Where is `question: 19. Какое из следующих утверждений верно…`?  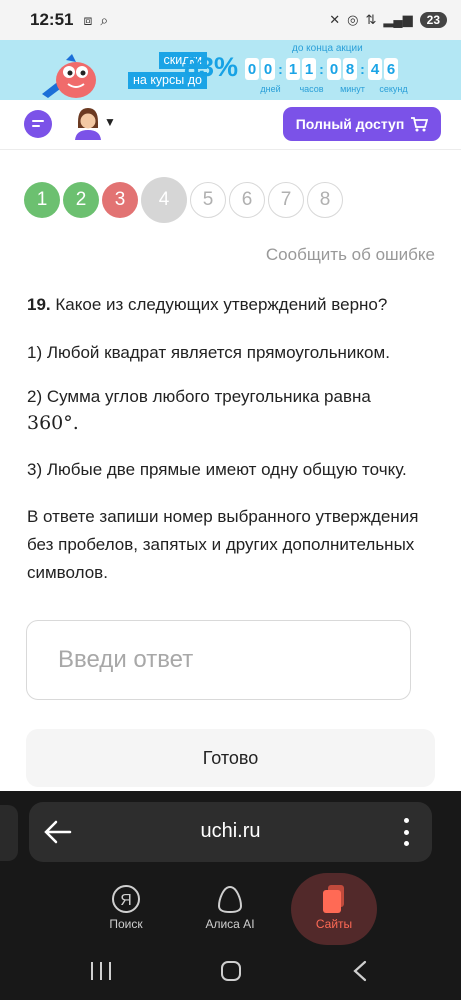 question: 19. Какое из следующих утверждений верно… is located at coordinates (232, 305).